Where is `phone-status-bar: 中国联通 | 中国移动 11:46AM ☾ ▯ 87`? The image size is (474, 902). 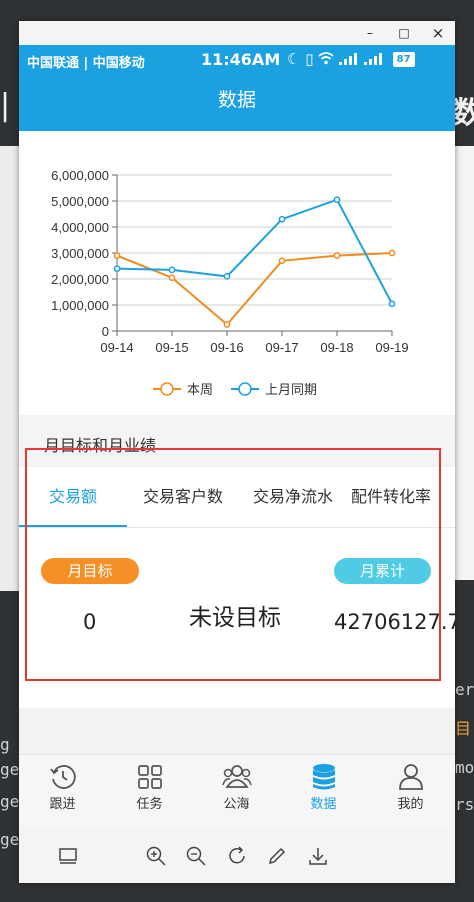
phone-status-bar: 中国联通 | 中国移动 11:46AM ☾ ▯ 87 is located at coordinates (237, 60).